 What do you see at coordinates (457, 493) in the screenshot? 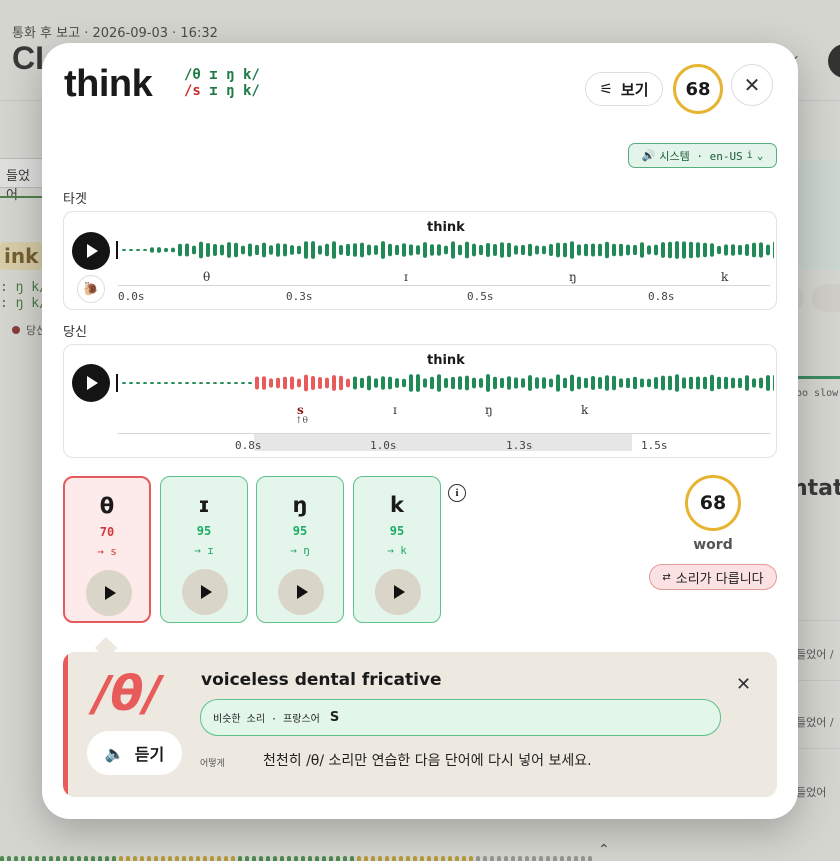
I see `info-icon: i` at bounding box center [457, 493].